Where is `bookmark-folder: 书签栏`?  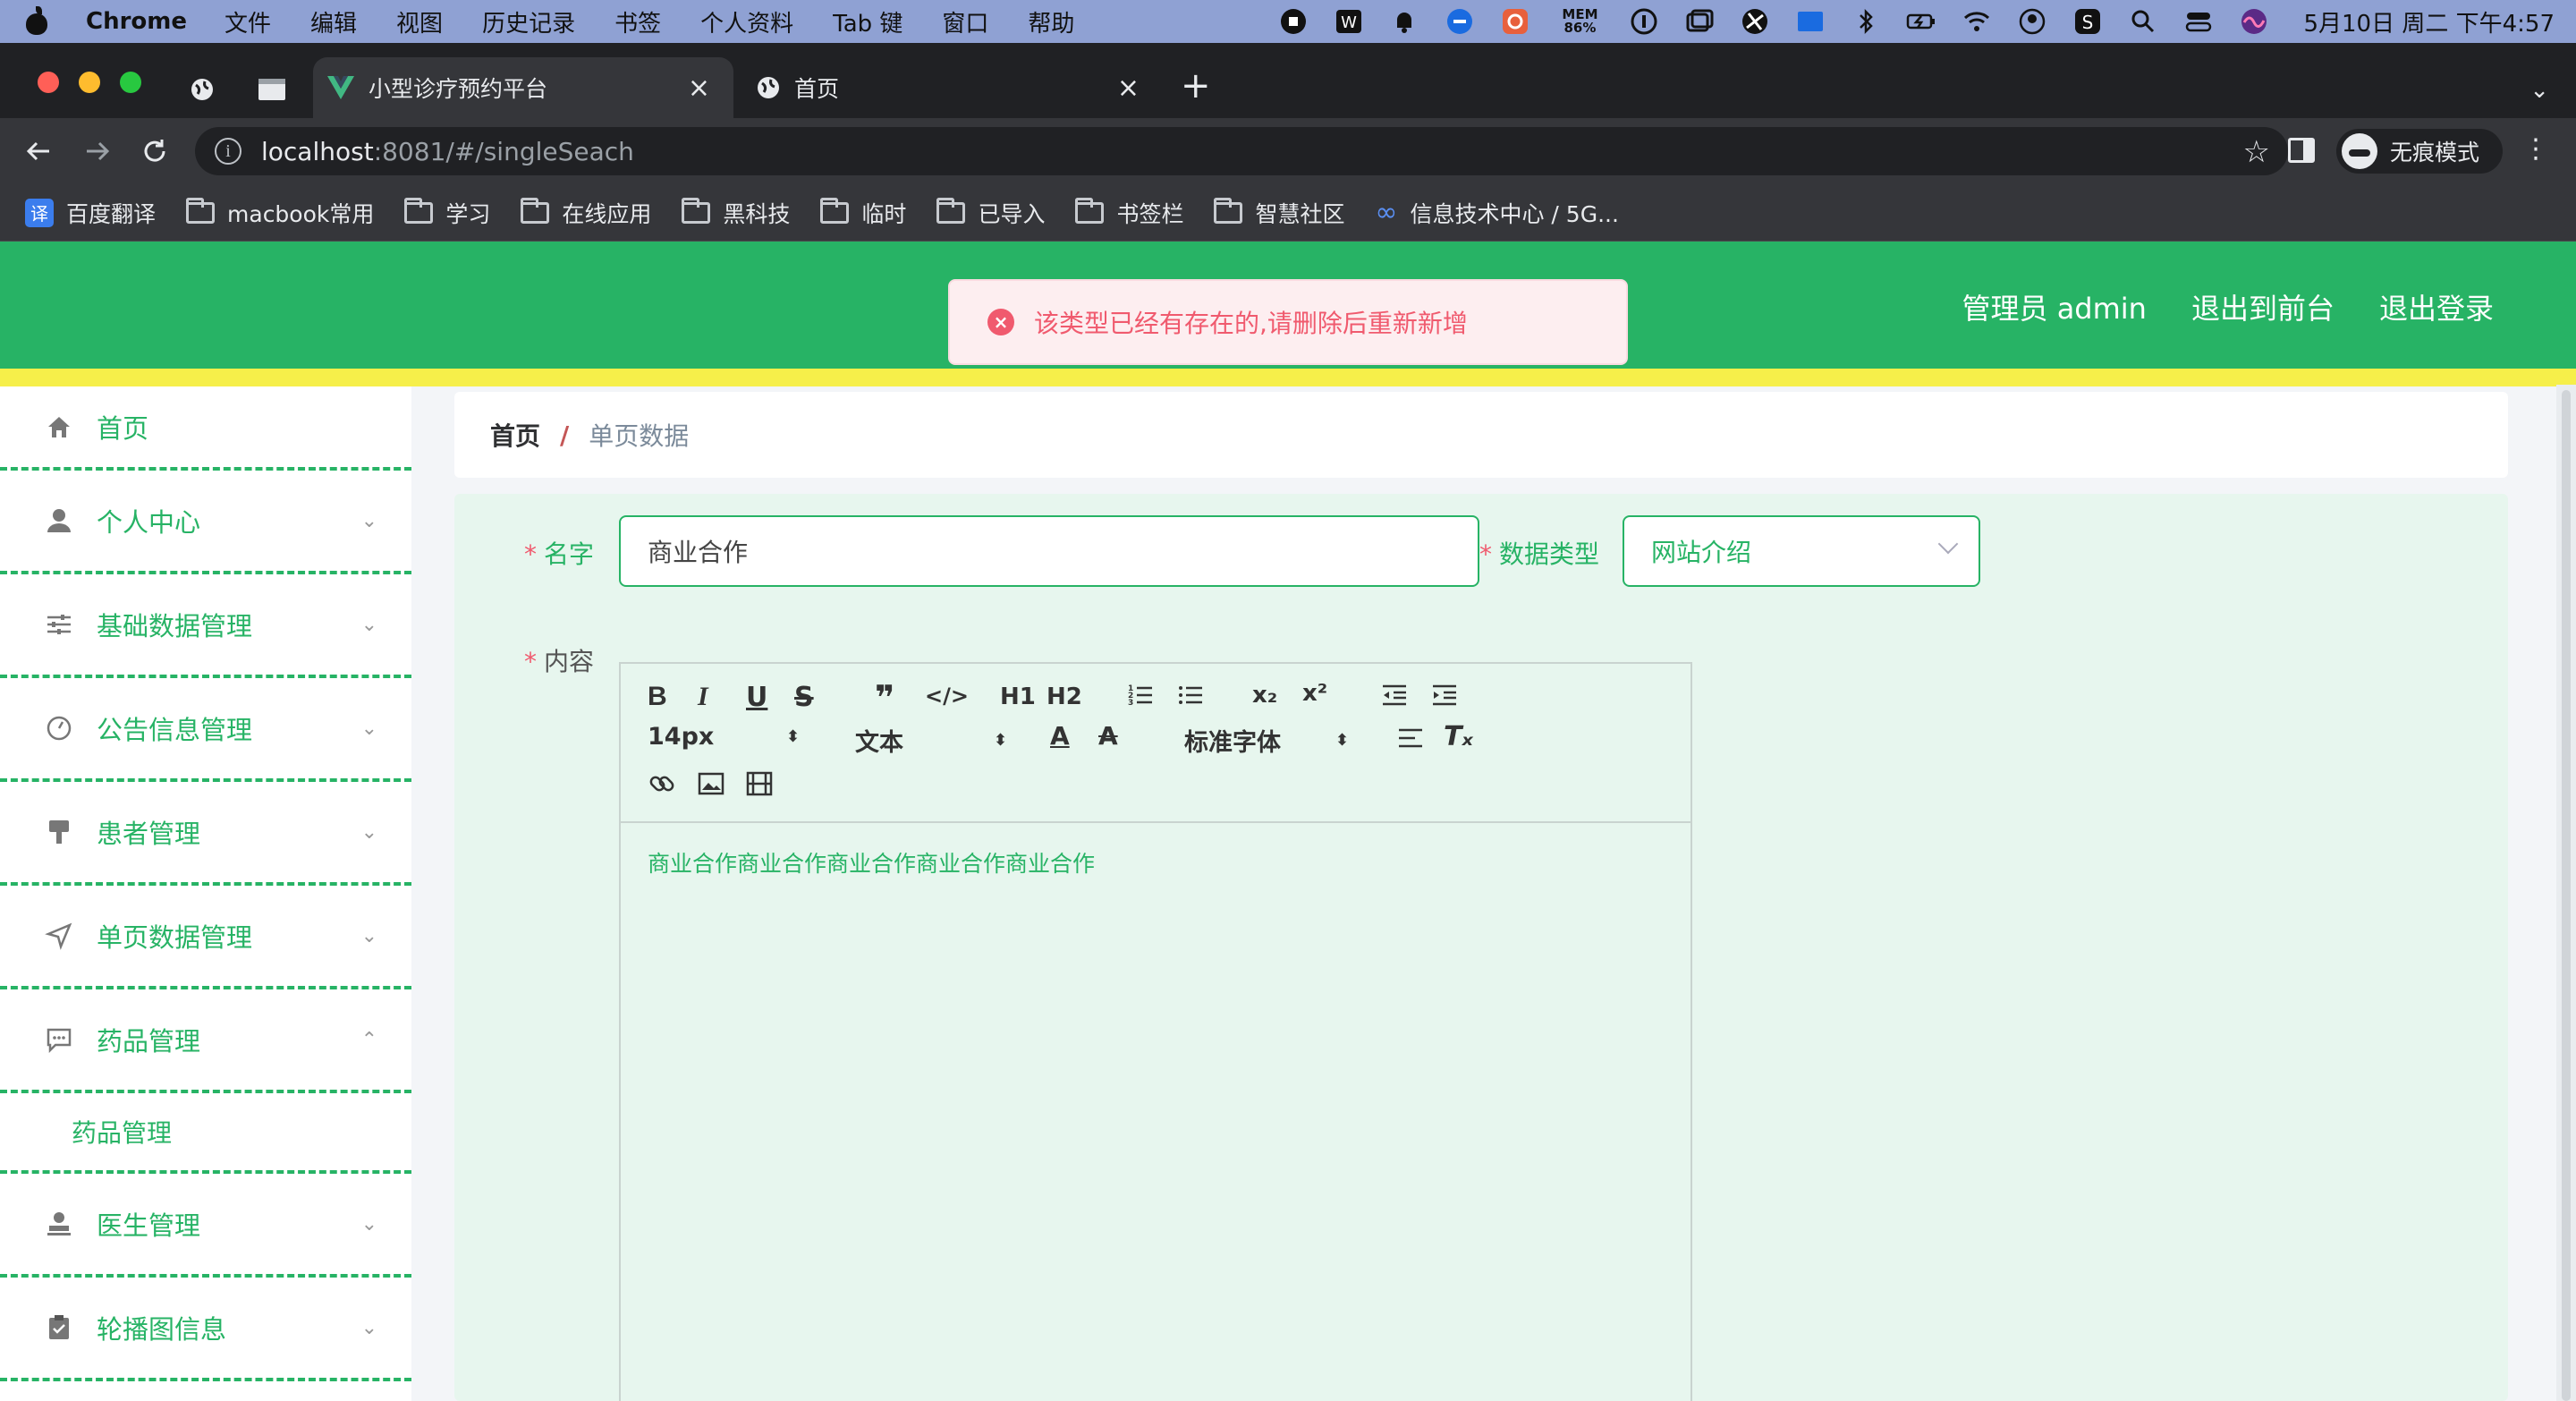
bookmark-folder: 书签栏 is located at coordinates (1129, 213).